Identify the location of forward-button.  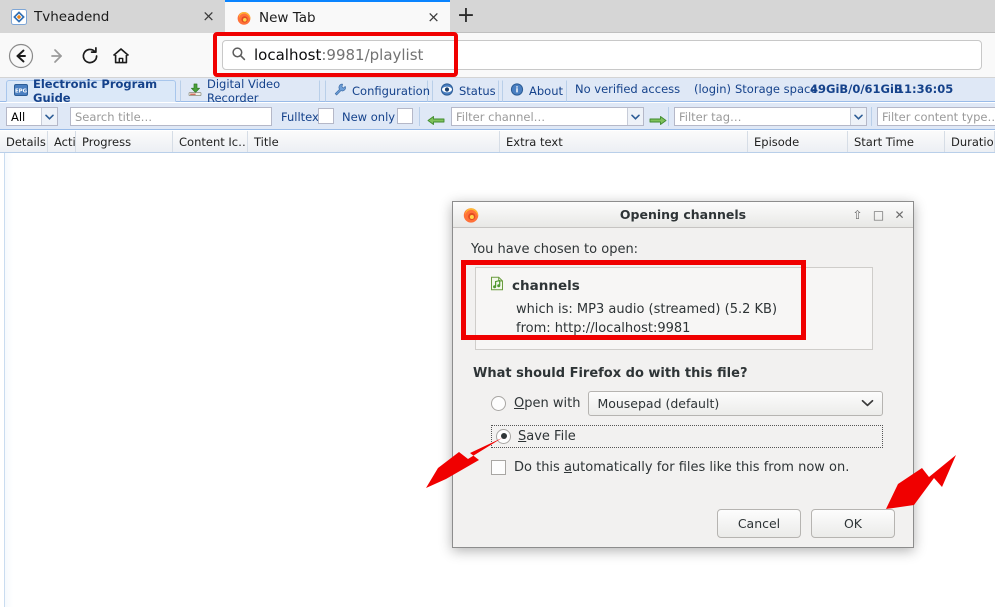
(58, 56).